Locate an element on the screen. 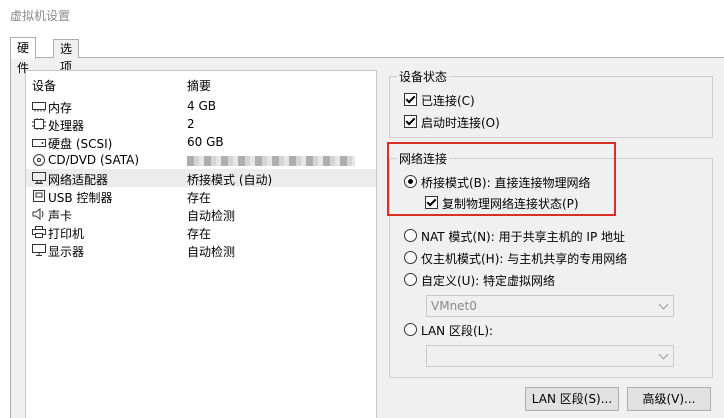 This screenshot has width=724, height=418. device-row-sound-card: 声卡 自动检测 is located at coordinates (201, 214).